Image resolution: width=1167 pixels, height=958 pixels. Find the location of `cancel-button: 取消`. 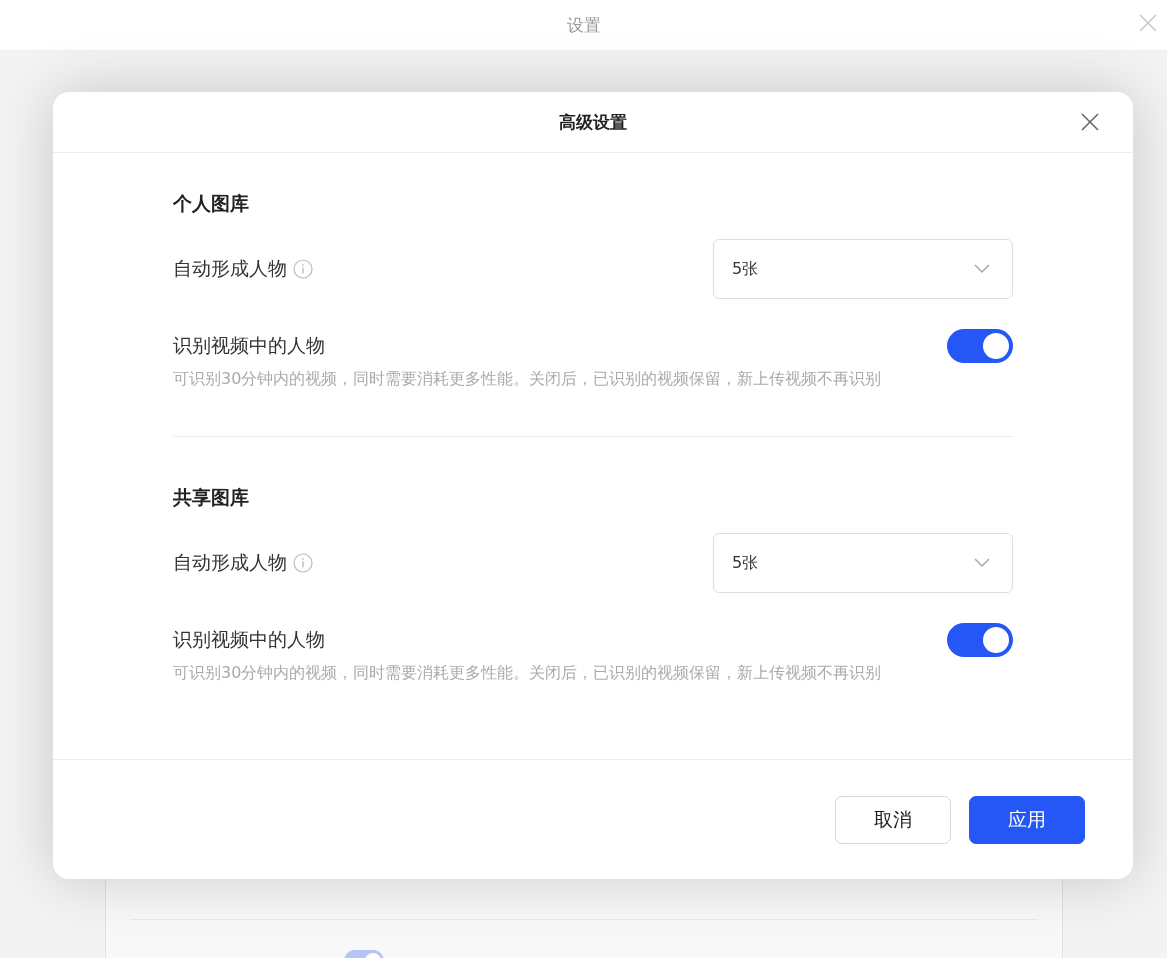

cancel-button: 取消 is located at coordinates (893, 819).